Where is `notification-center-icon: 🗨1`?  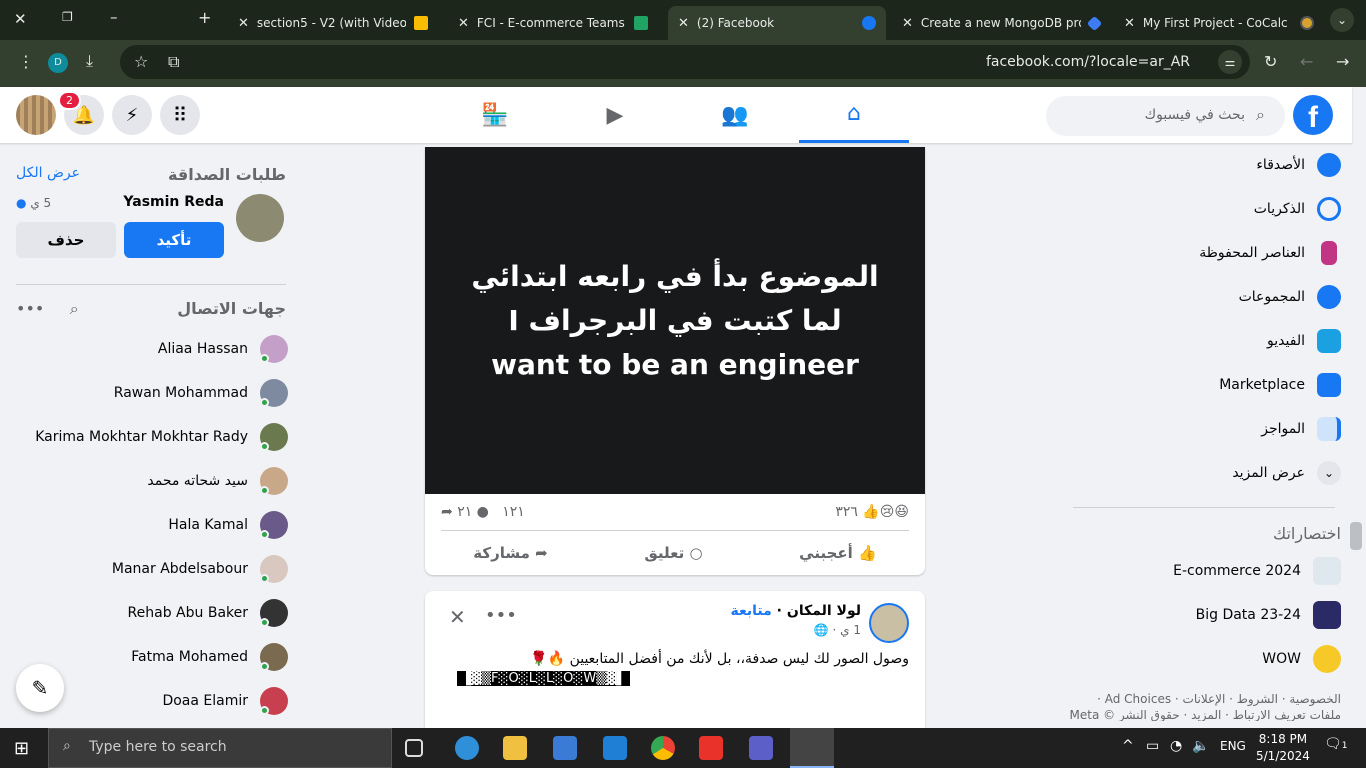
notification-center-icon: 🗨1 is located at coordinates (1336, 744).